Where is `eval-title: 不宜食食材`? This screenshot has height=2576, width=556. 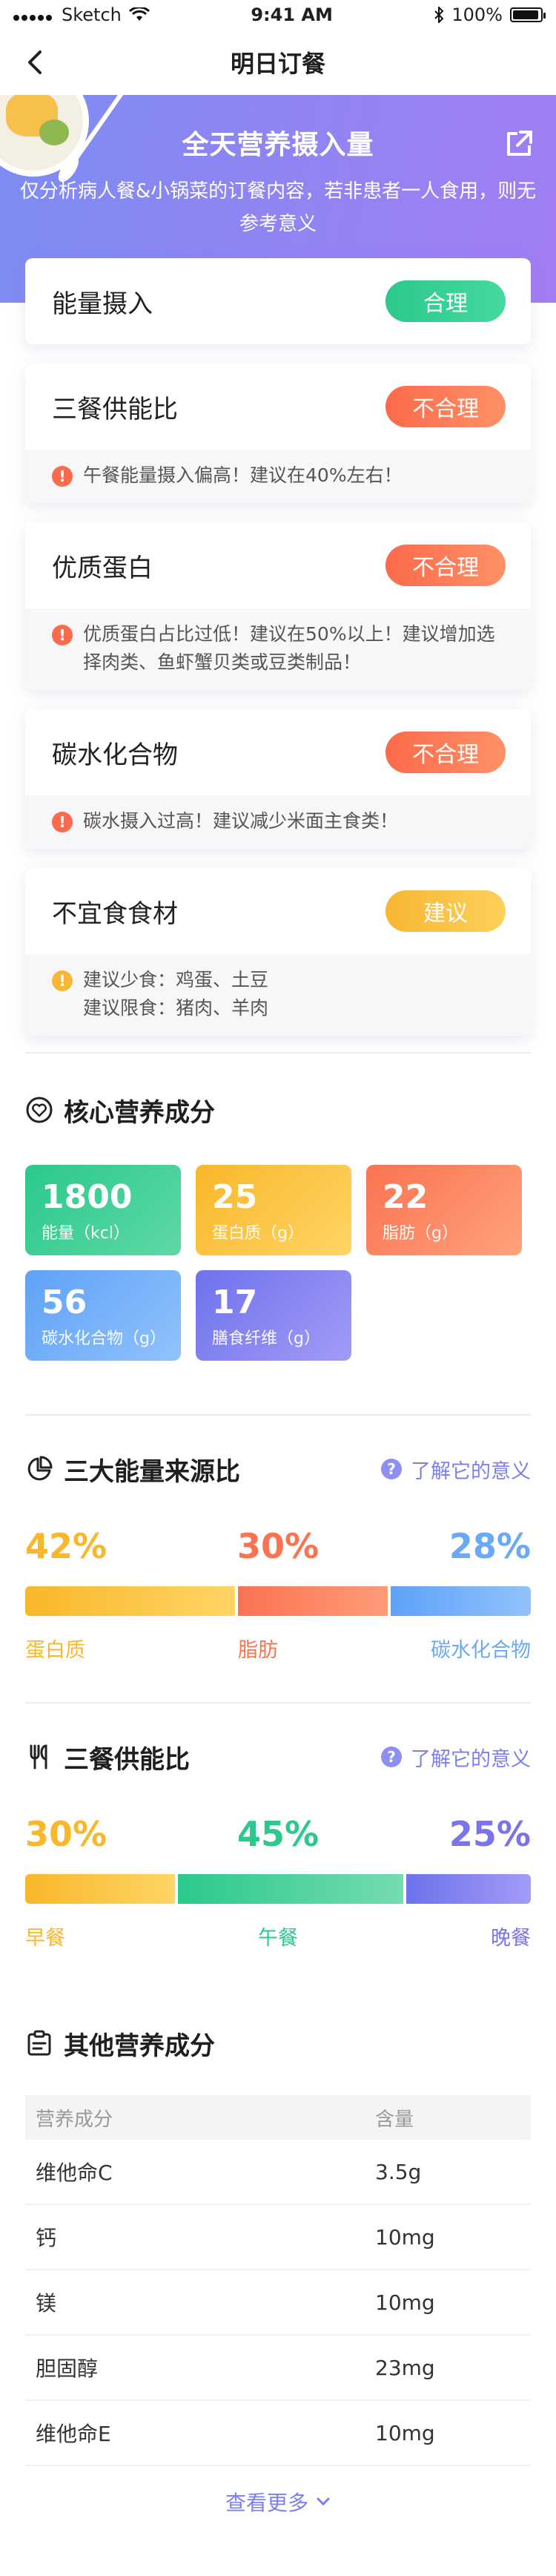
eval-title: 不宜食食材 is located at coordinates (115, 913).